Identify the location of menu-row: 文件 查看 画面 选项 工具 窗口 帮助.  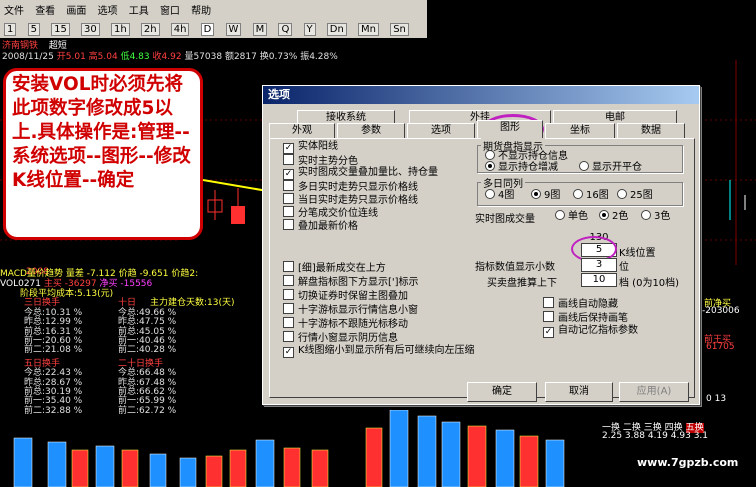
(111, 9).